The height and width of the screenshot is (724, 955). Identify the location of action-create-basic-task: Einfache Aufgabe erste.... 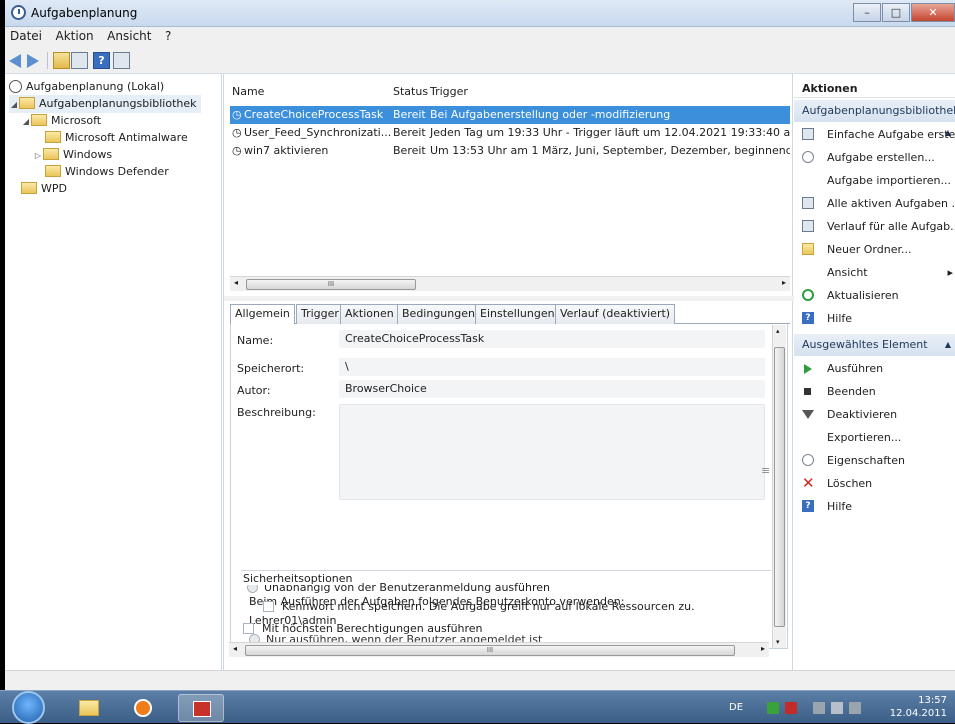
(874, 134).